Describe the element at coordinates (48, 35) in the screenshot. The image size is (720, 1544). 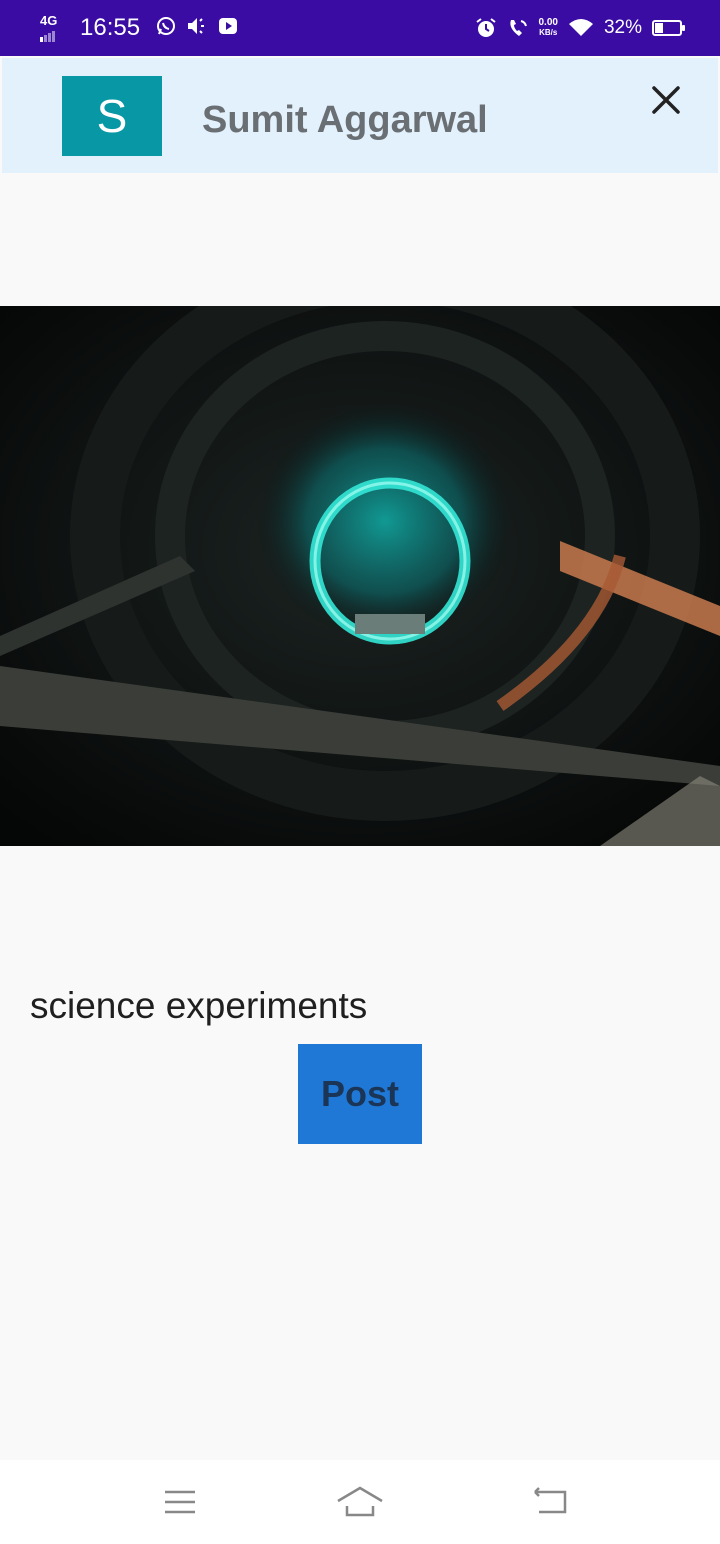
I see `signal-icon` at that location.